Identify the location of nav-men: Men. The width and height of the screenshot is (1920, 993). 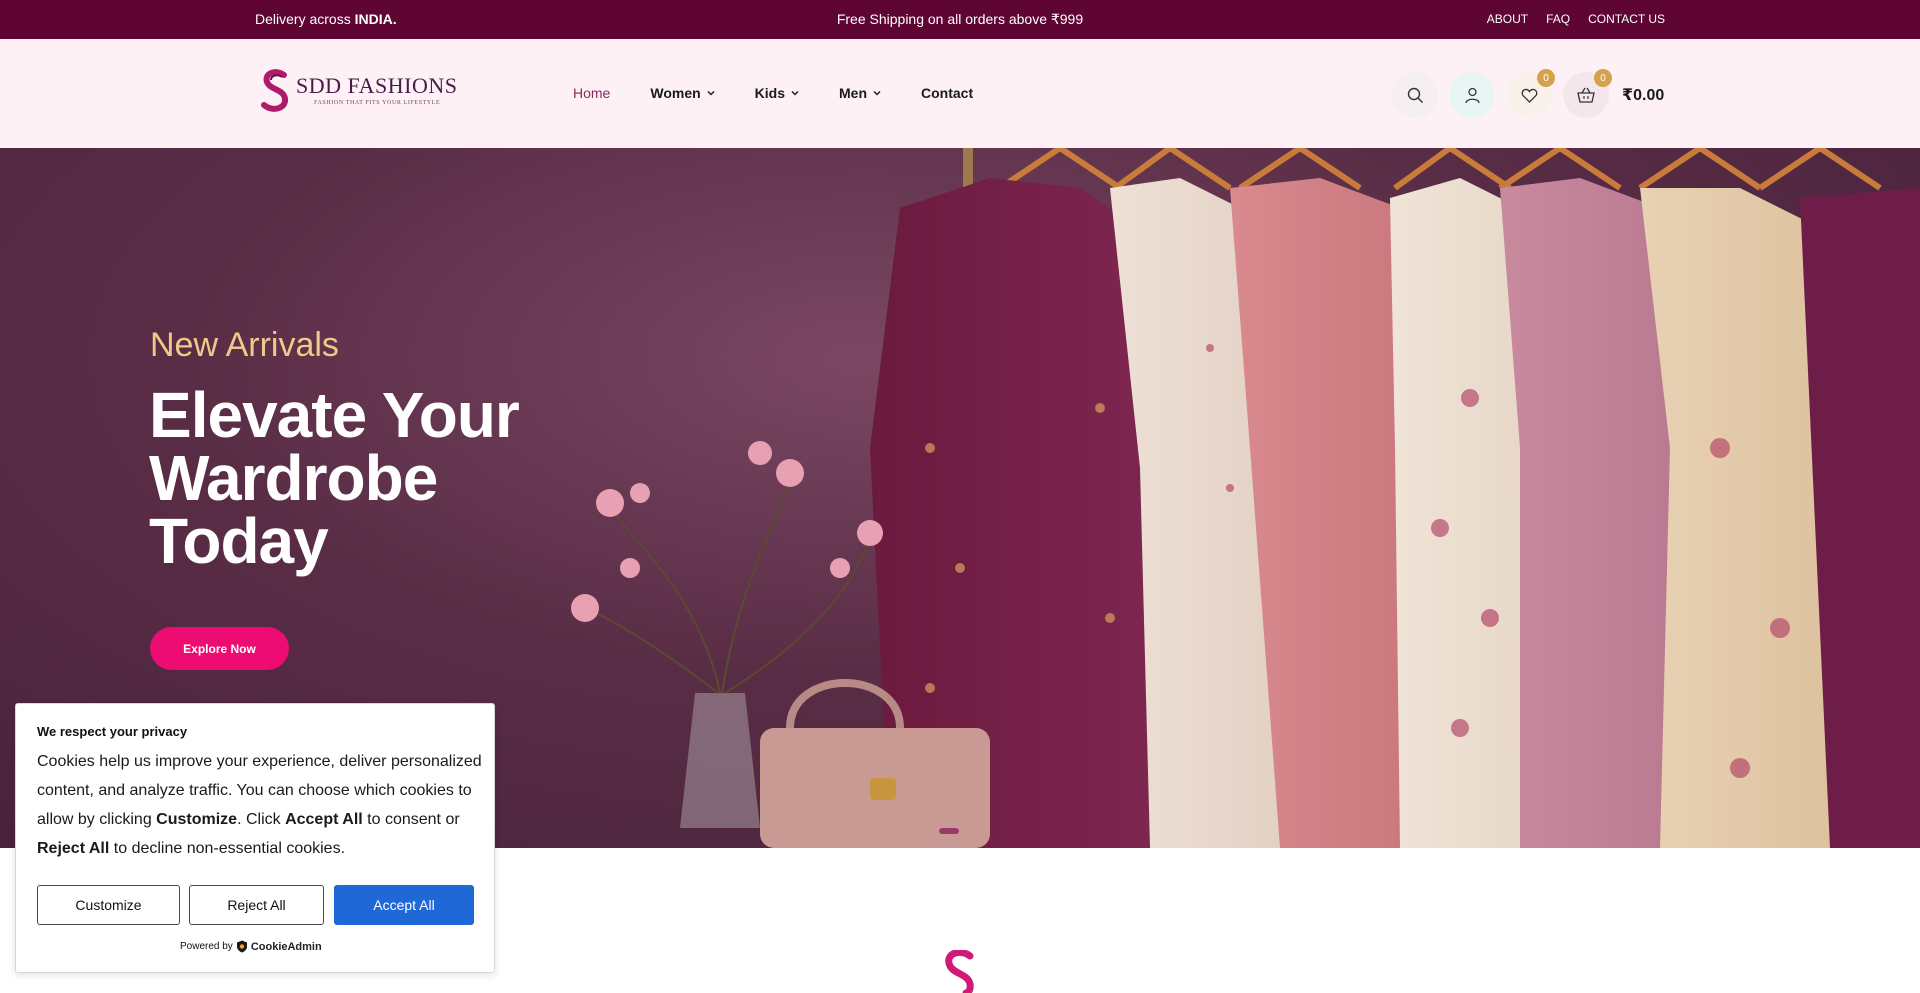
(860, 93).